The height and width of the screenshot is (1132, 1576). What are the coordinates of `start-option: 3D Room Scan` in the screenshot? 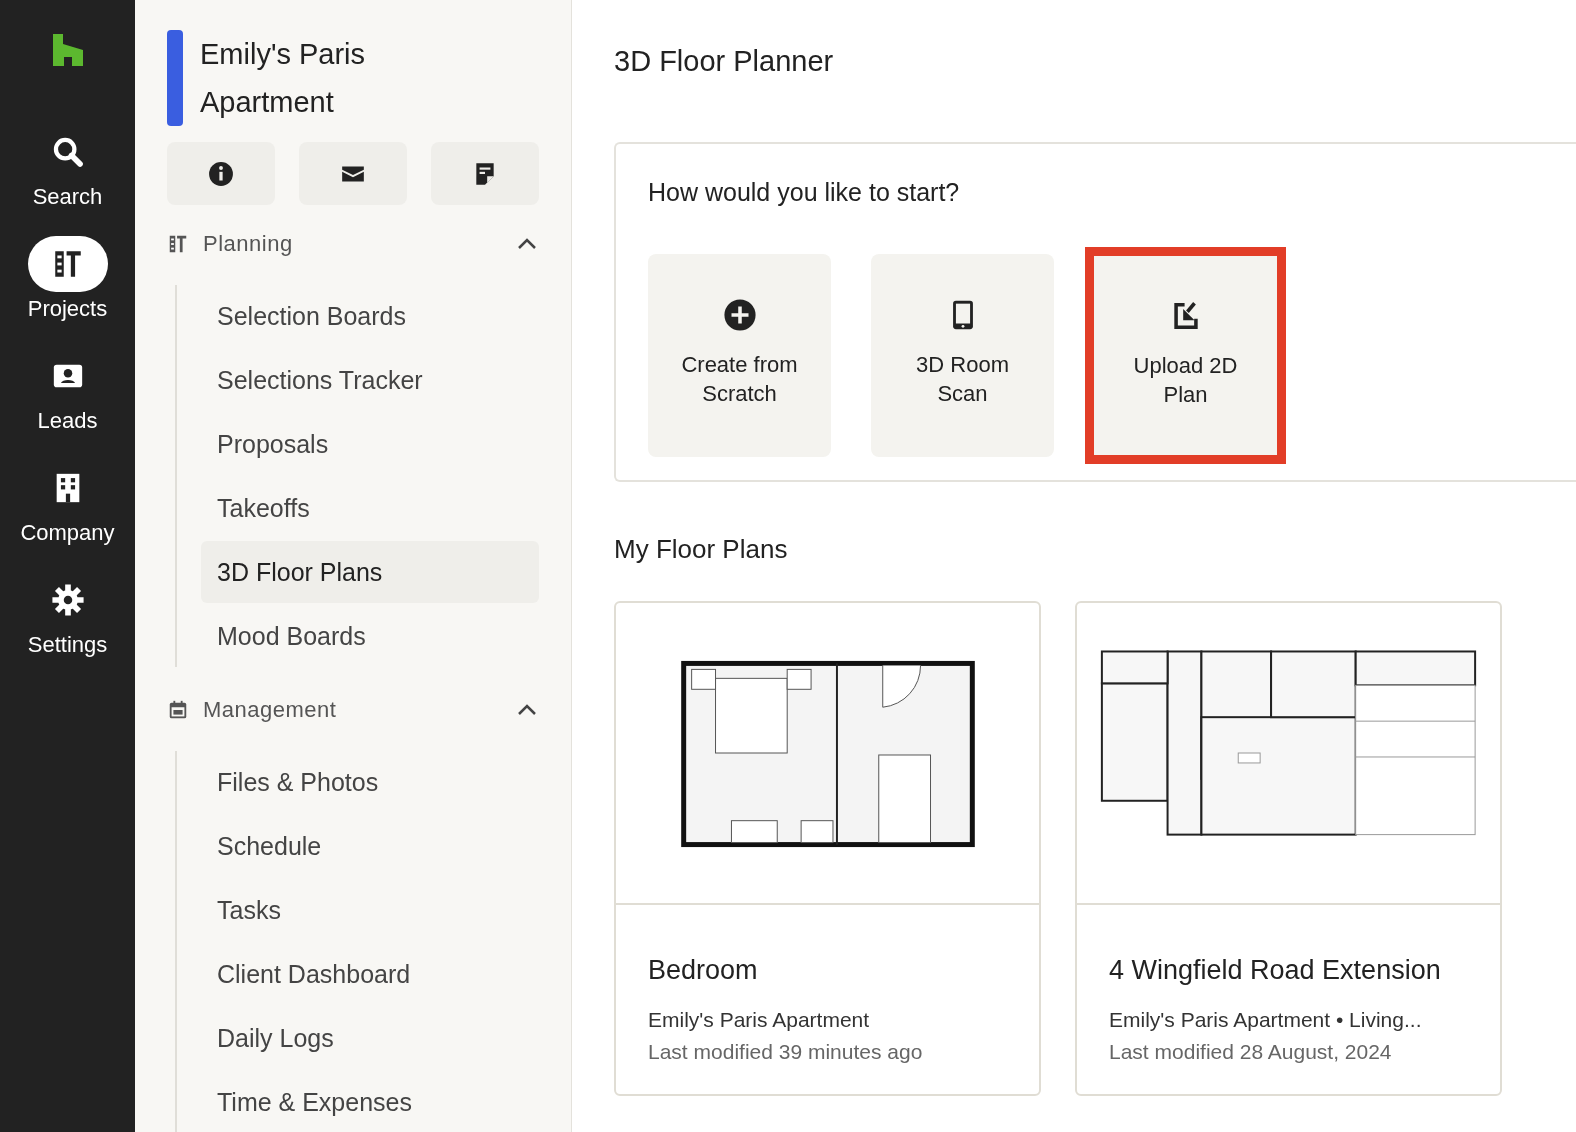 It's located at (962, 355).